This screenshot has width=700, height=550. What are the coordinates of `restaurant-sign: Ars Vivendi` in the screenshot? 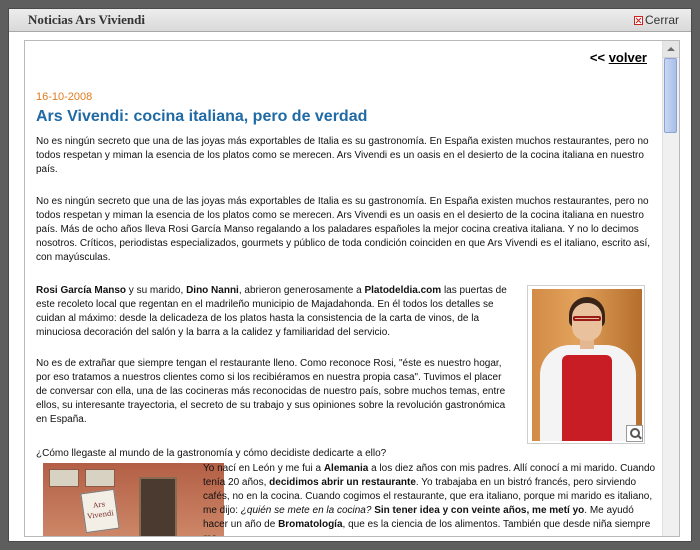 It's located at (100, 511).